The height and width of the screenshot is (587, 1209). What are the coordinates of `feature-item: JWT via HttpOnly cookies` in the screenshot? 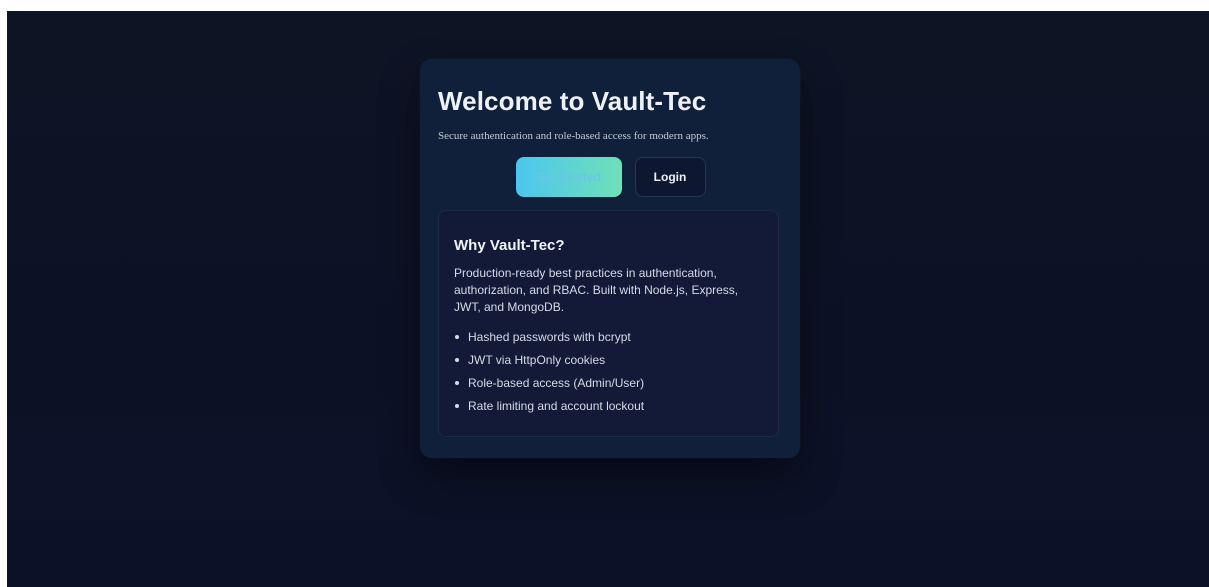 It's located at (608, 360).